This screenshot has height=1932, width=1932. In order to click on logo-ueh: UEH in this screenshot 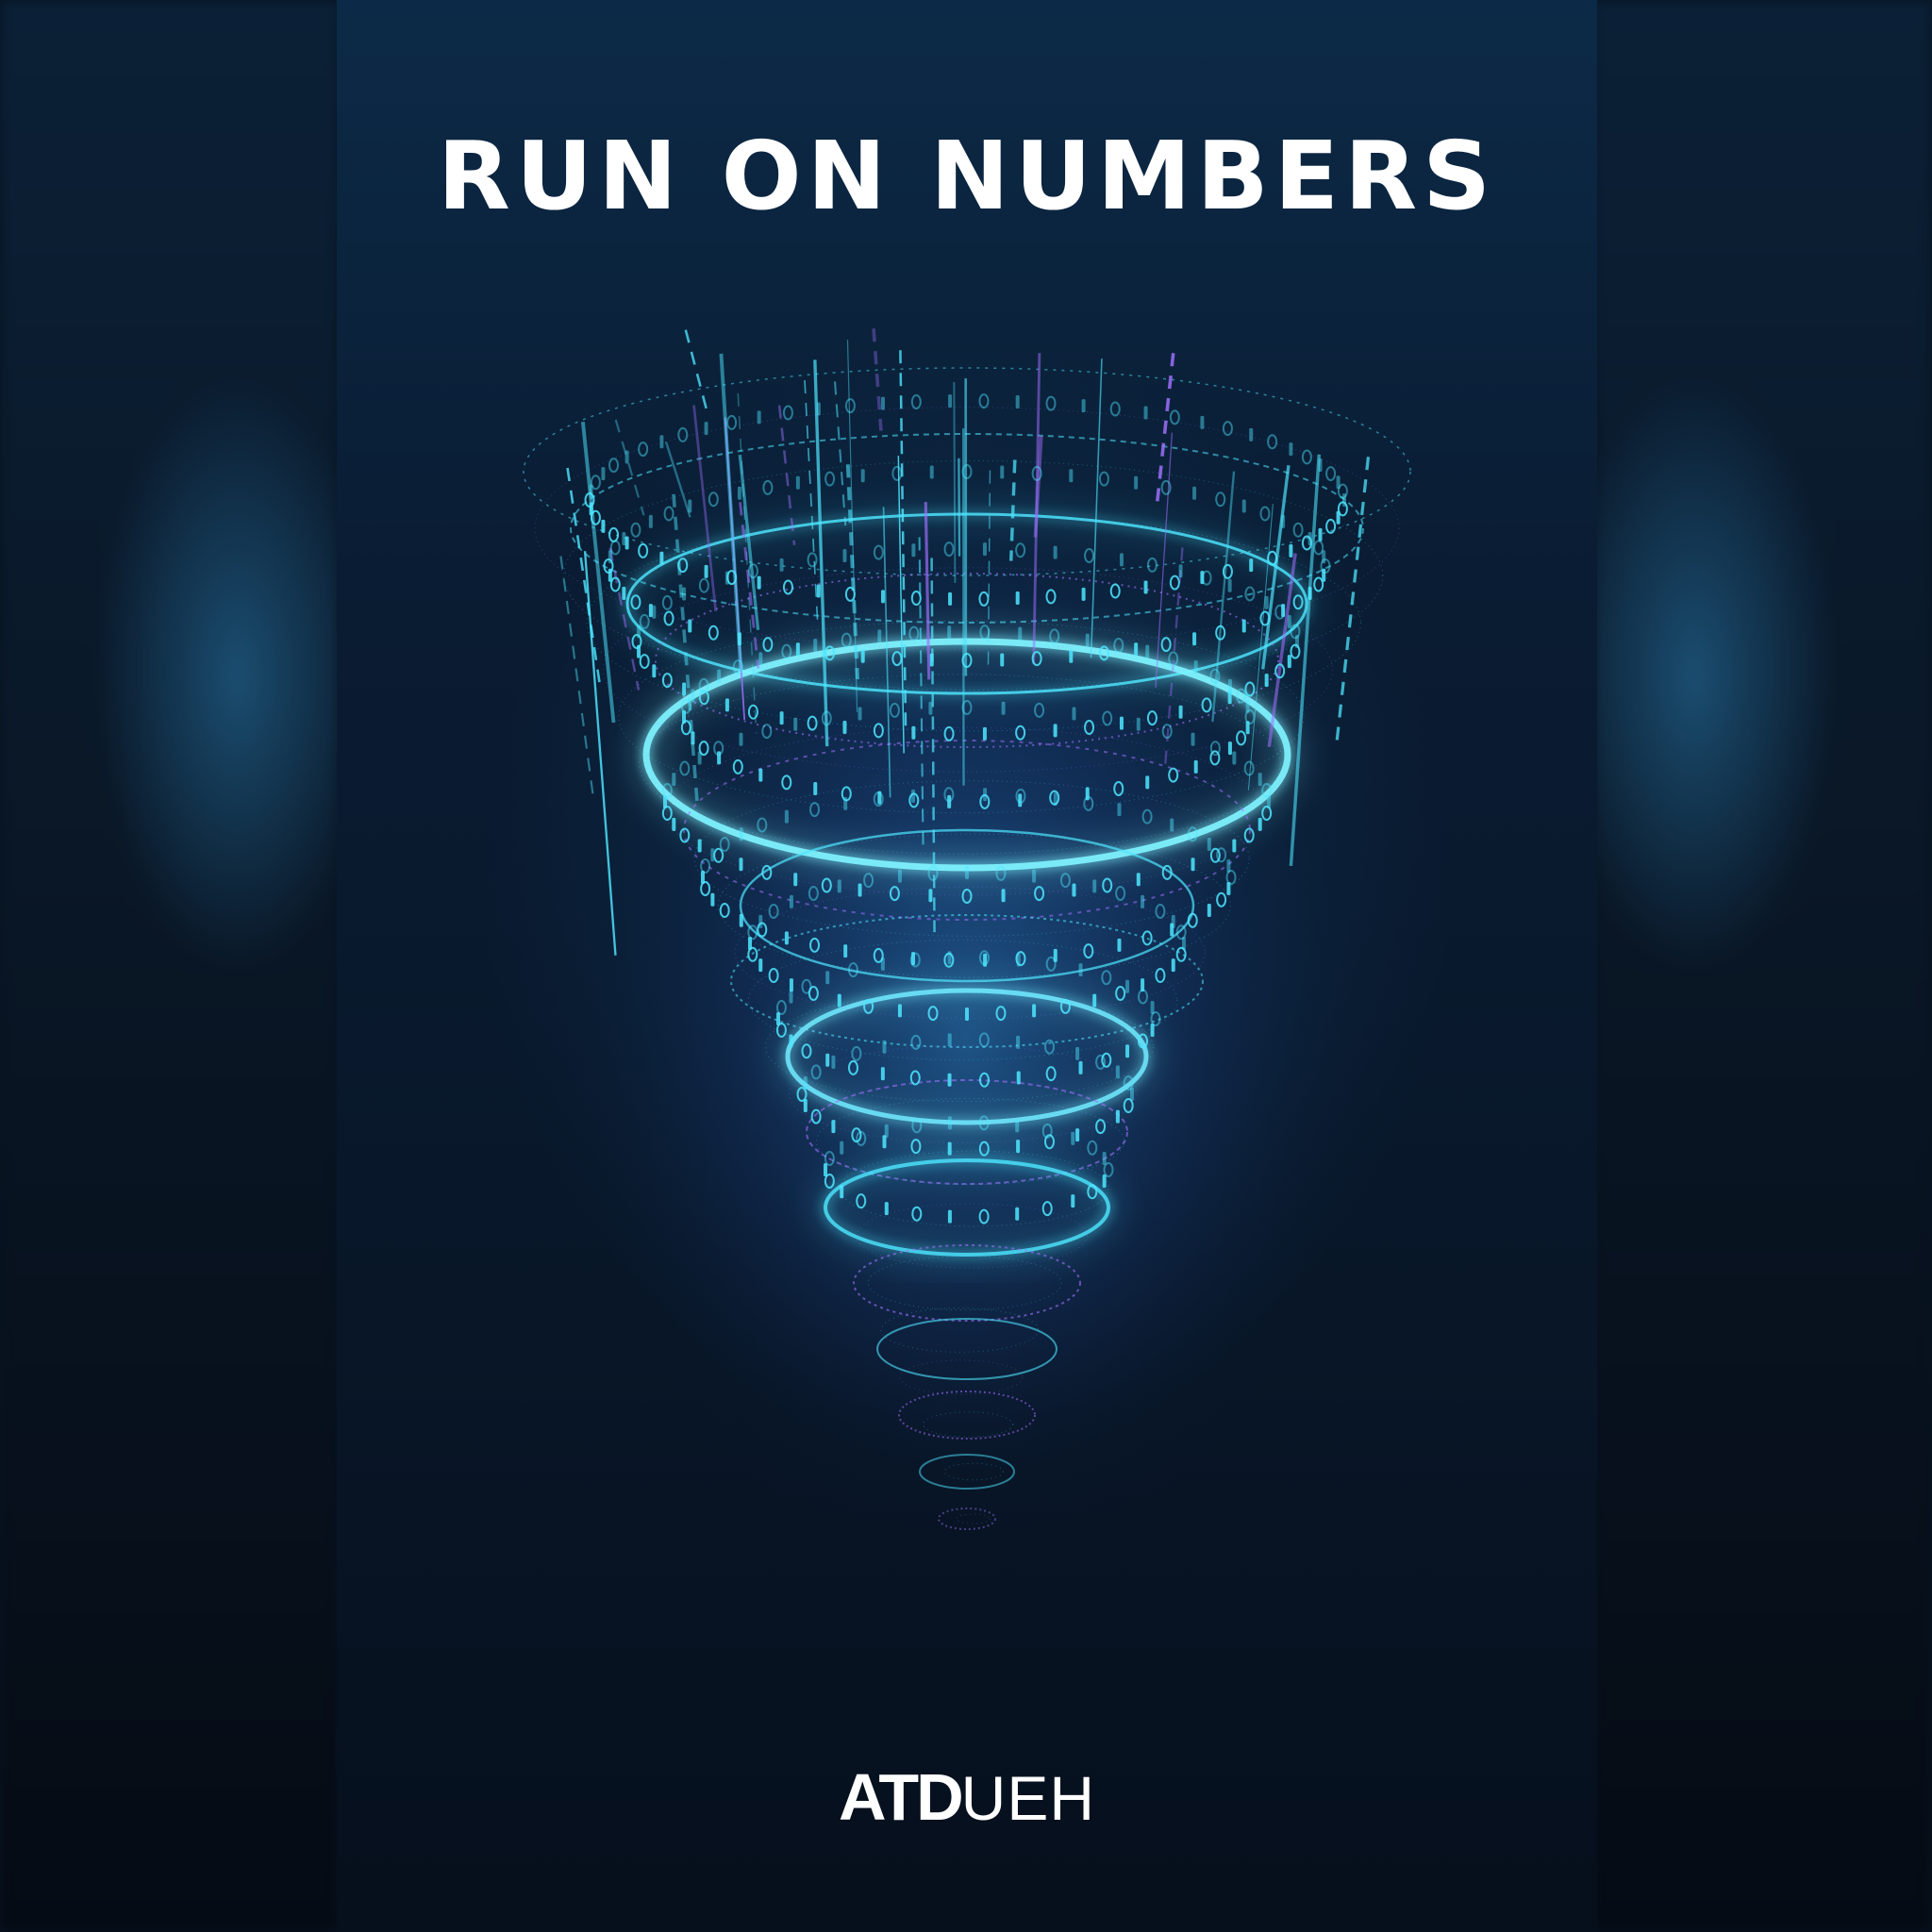, I will do `click(1028, 1798)`.